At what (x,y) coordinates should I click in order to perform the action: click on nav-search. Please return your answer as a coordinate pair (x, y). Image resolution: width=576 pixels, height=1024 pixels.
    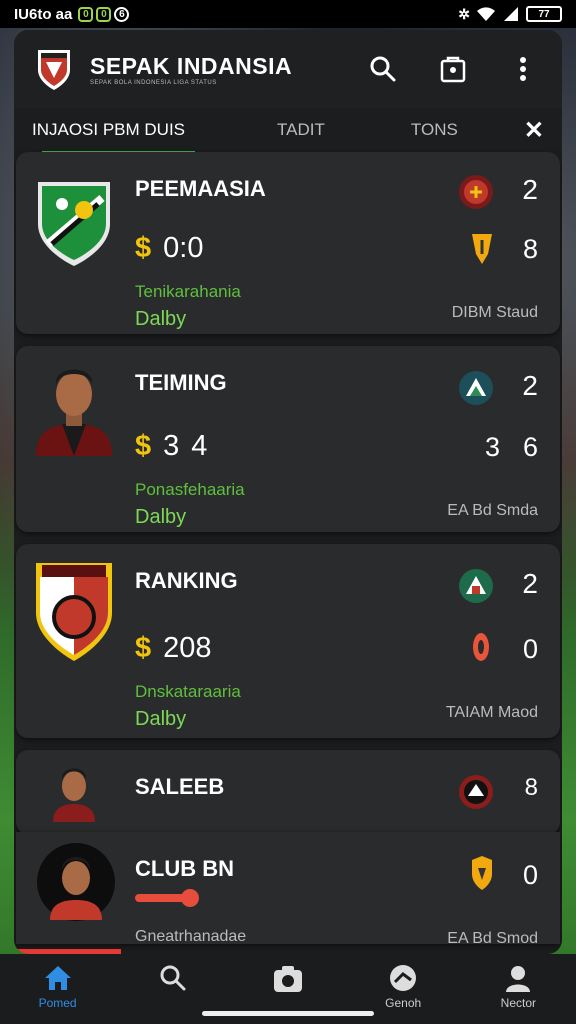
    Looking at the image, I should click on (173, 978).